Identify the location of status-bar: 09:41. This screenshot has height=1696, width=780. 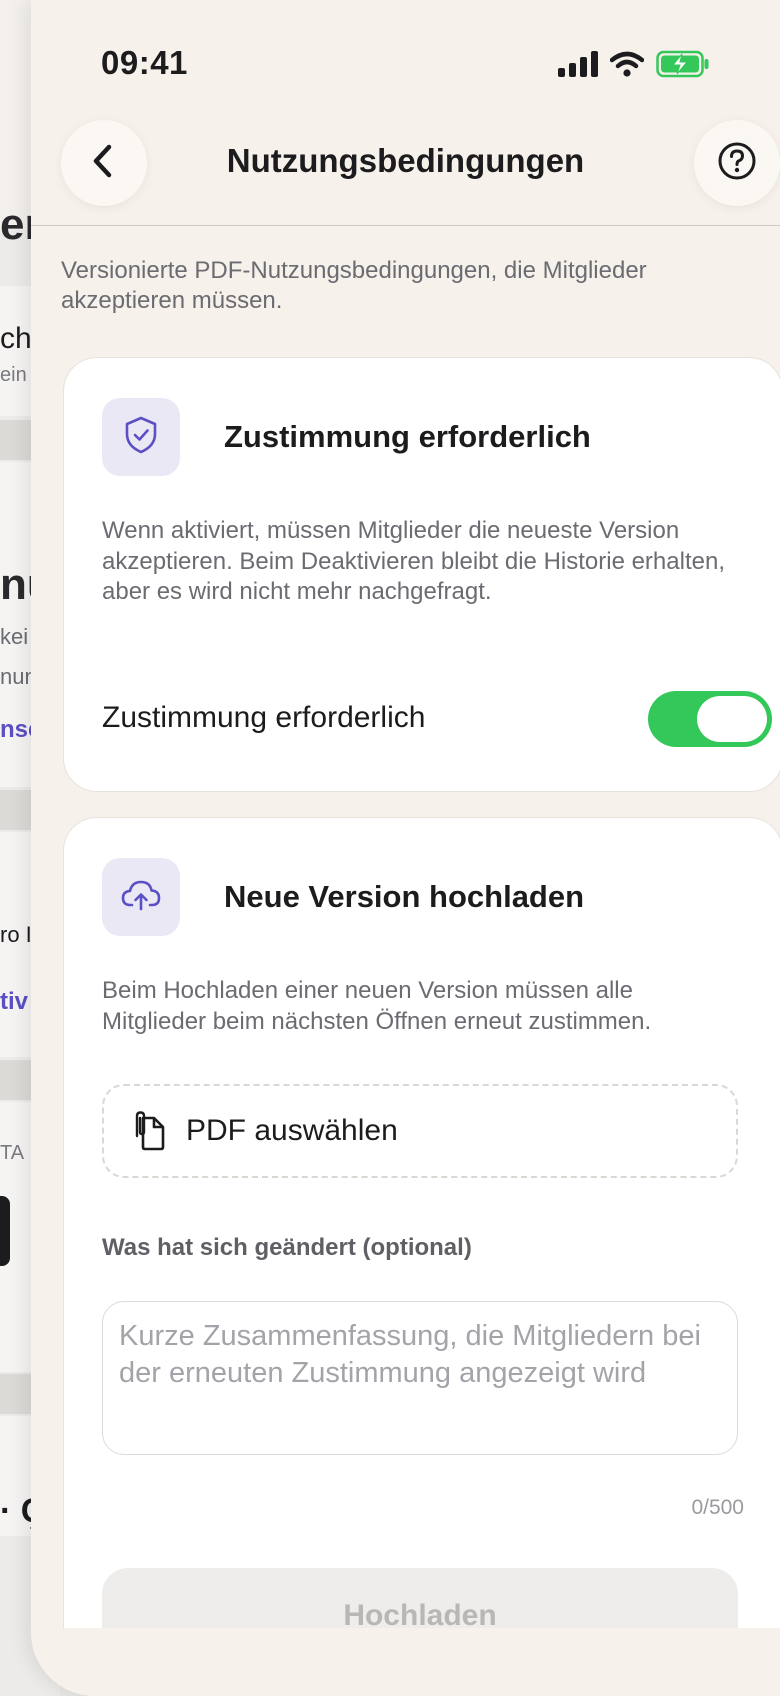
(405, 60).